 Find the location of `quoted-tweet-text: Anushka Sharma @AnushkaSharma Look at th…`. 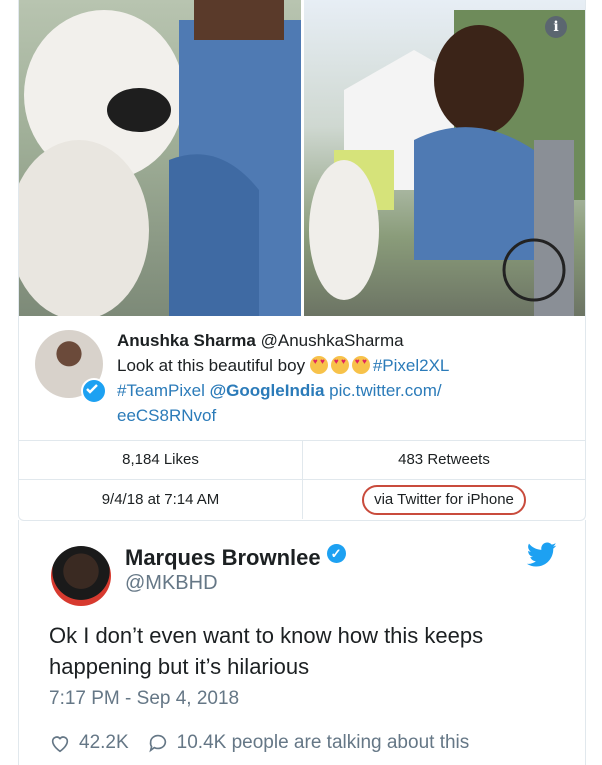

quoted-tweet-text: Anushka Sharma @AnushkaSharma Look at th… is located at coordinates (337, 378).